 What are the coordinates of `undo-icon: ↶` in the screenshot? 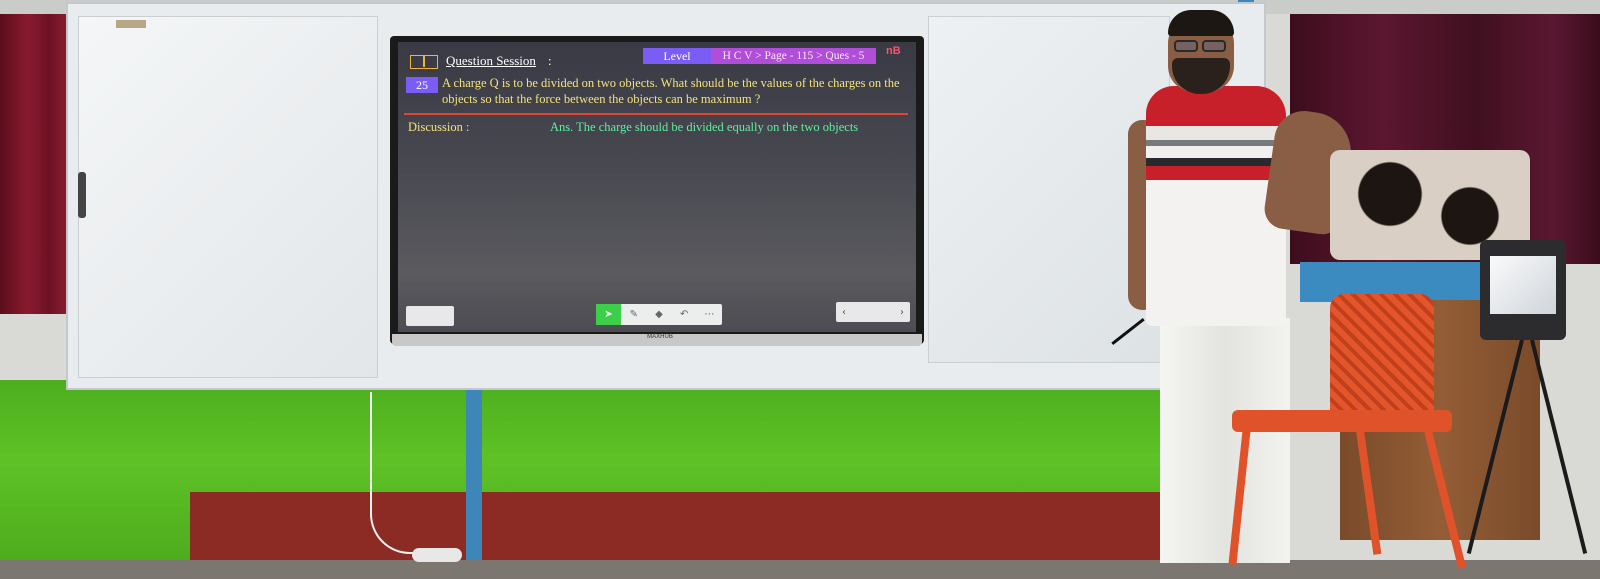 It's located at (684, 314).